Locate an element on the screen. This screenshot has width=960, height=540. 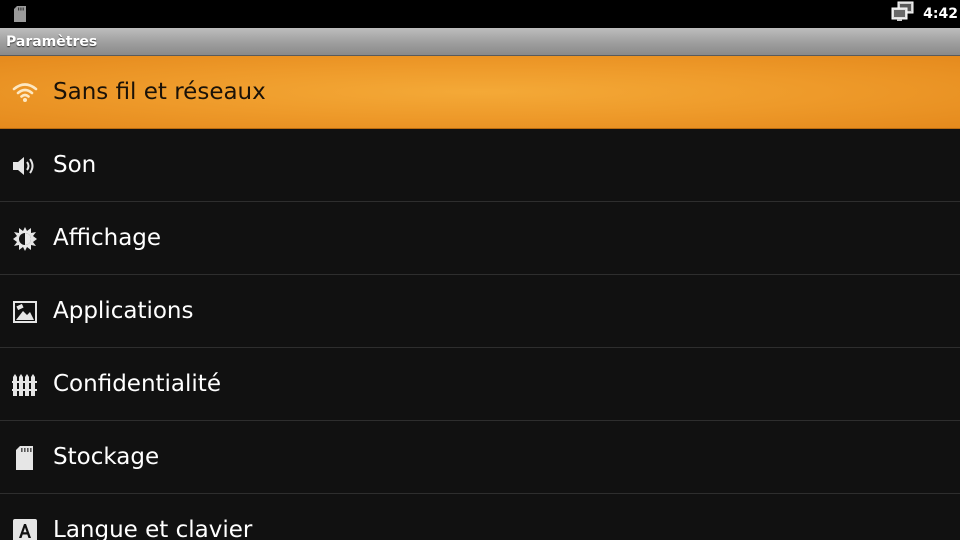
wifi-icon is located at coordinates (25, 93).